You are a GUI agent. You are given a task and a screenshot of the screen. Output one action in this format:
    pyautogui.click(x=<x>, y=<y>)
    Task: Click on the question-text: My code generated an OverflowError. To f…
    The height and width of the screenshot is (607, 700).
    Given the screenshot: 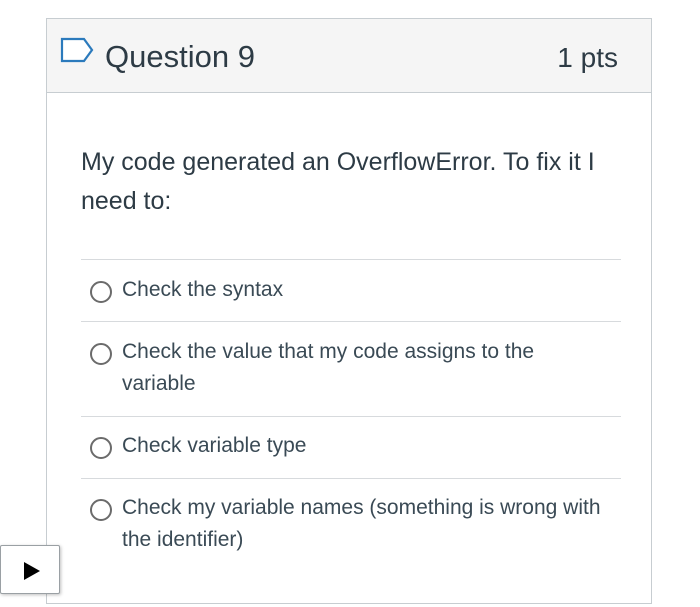 What is the action you would take?
    pyautogui.click(x=338, y=181)
    